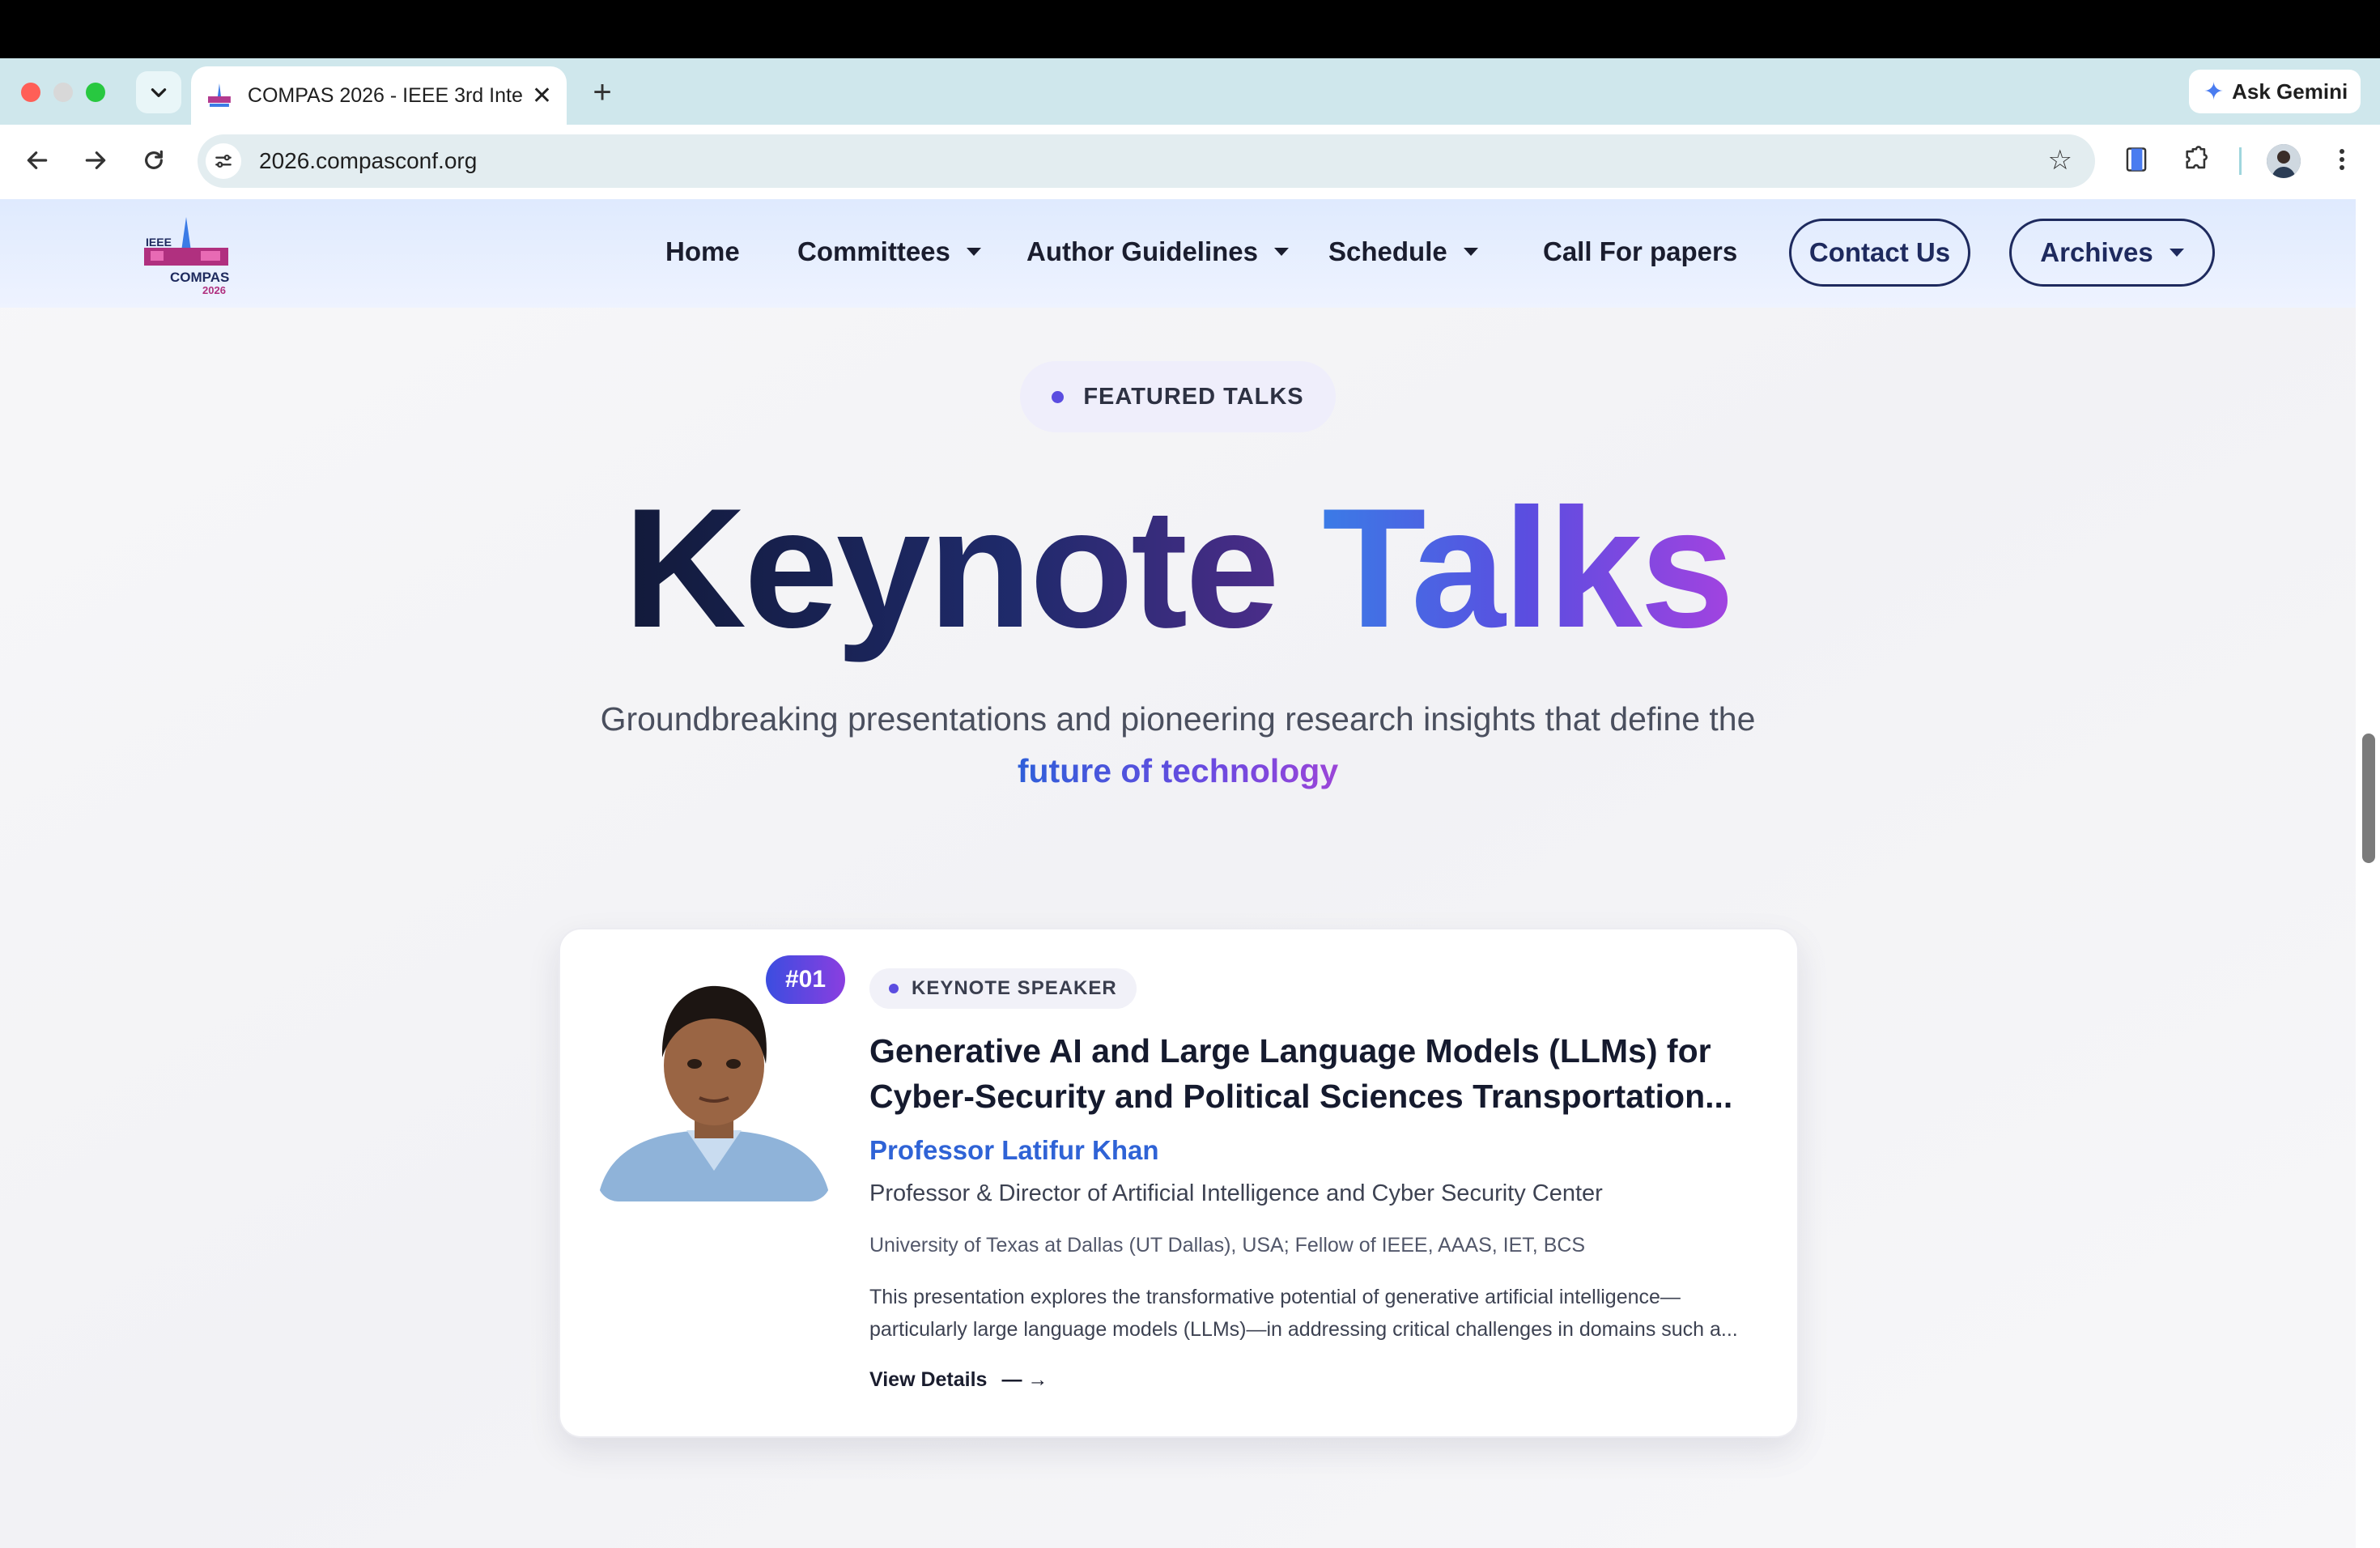 This screenshot has width=2380, height=1548. I want to click on maximize-window-button, so click(95, 92).